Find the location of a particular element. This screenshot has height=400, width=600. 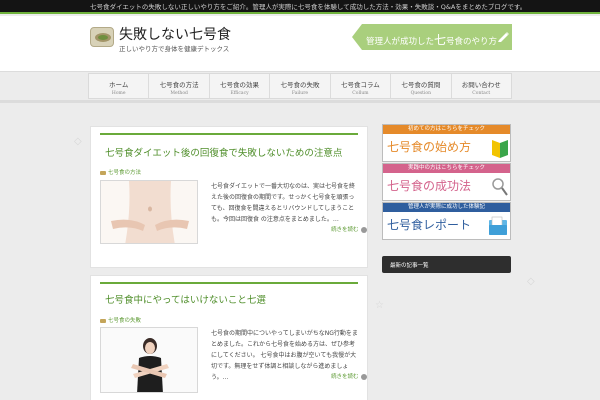

sidebar-panel-title: 七号食の成功法 is located at coordinates (429, 186).